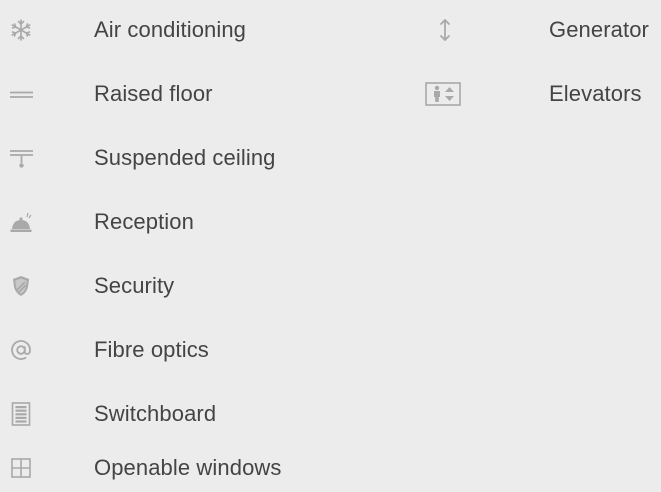 The image size is (661, 492). What do you see at coordinates (21, 158) in the screenshot?
I see `suspended-ceiling-icon` at bounding box center [21, 158].